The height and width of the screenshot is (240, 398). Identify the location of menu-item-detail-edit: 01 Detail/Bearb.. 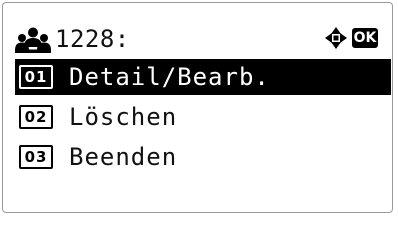
(203, 77).